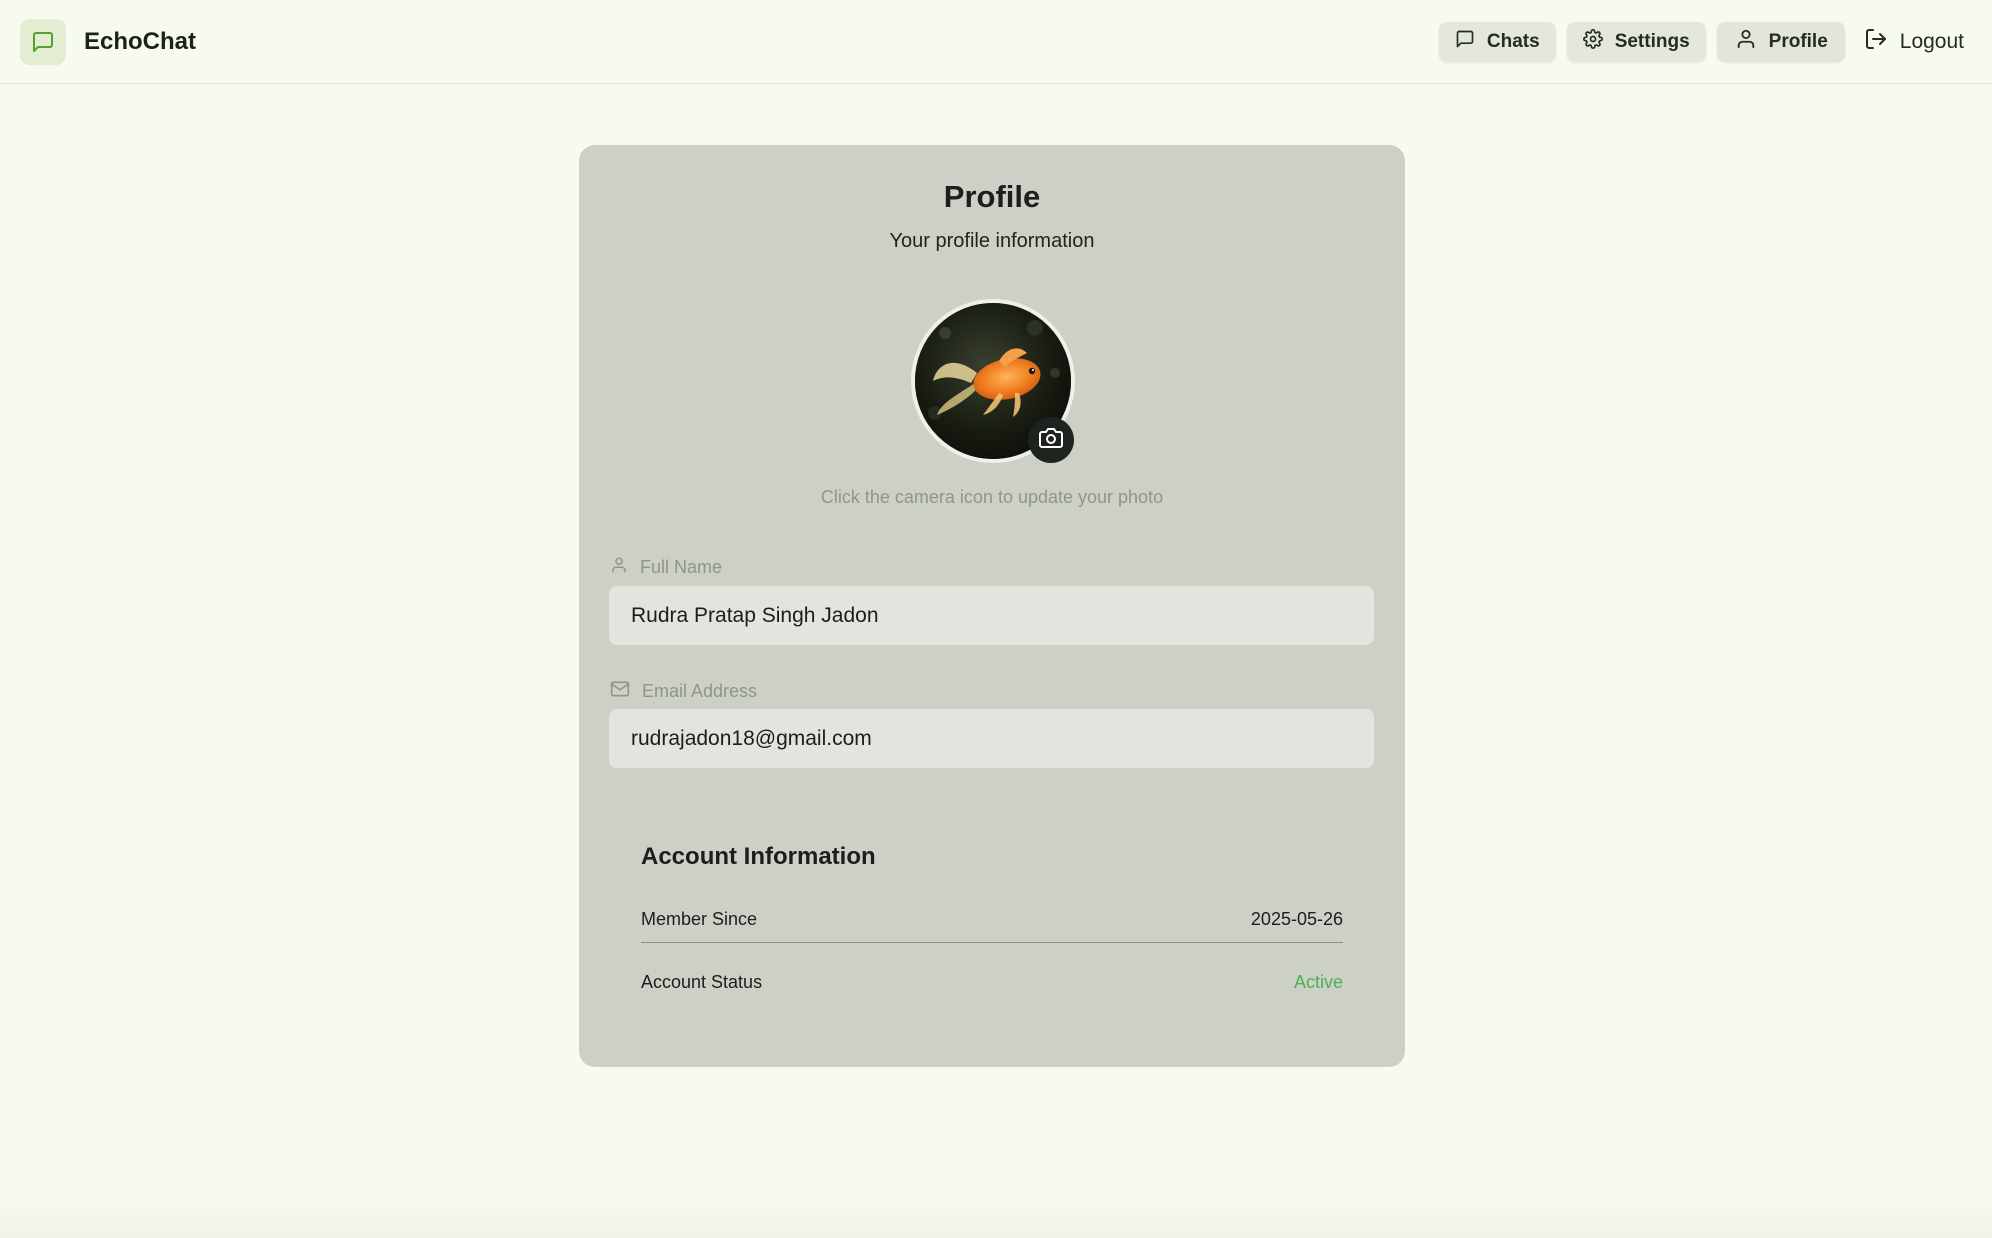 This screenshot has height=1238, width=1992. What do you see at coordinates (1798, 41) in the screenshot?
I see `profile-label: Profile` at bounding box center [1798, 41].